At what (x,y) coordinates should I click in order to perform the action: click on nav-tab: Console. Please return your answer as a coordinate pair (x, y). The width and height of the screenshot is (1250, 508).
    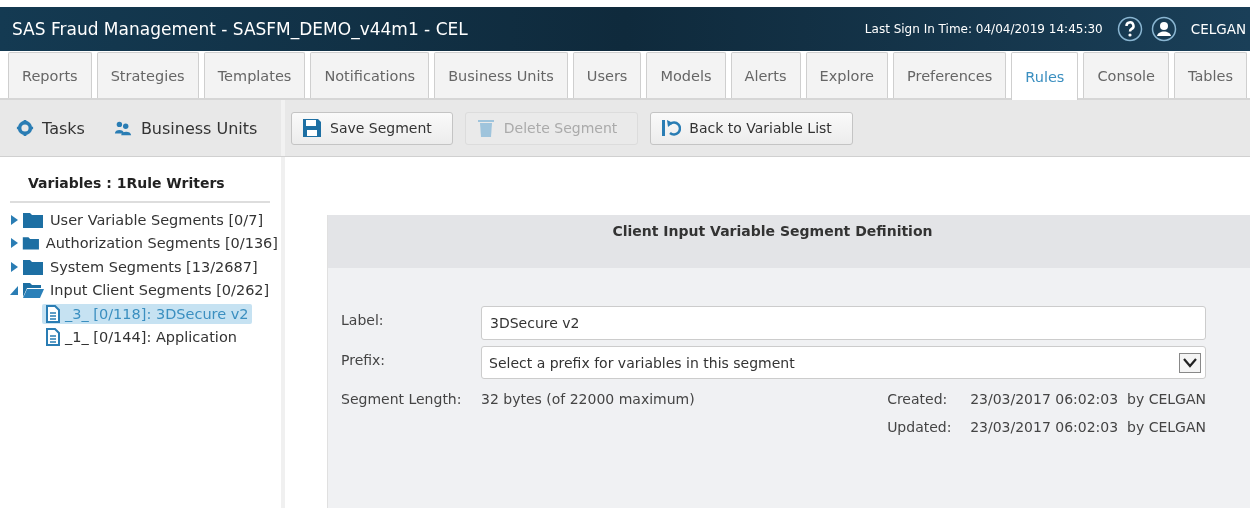
    Looking at the image, I should click on (1126, 75).